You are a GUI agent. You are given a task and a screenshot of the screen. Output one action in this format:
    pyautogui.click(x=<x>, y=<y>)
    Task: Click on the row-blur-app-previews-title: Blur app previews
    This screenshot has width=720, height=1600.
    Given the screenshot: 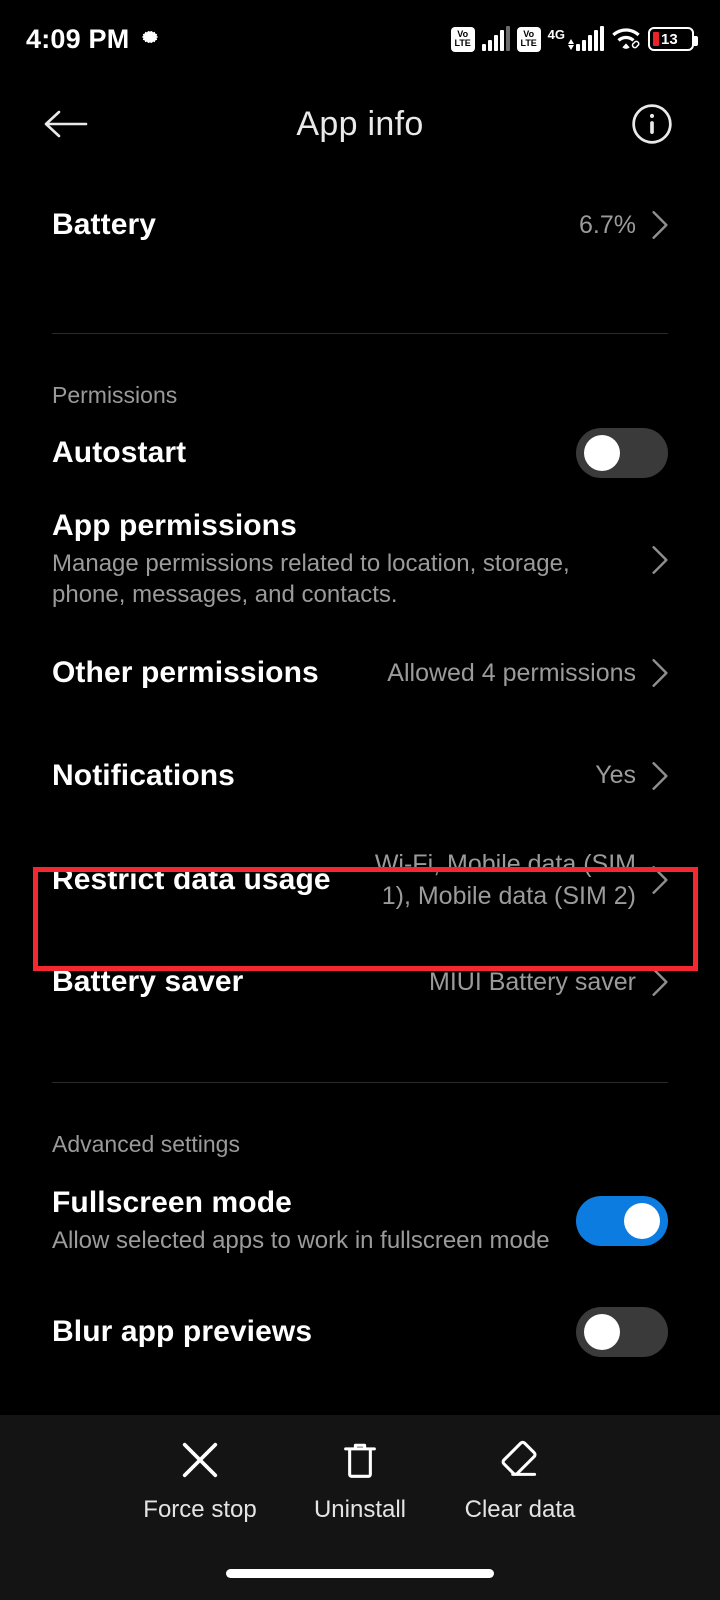 What is the action you would take?
    pyautogui.click(x=182, y=1331)
    